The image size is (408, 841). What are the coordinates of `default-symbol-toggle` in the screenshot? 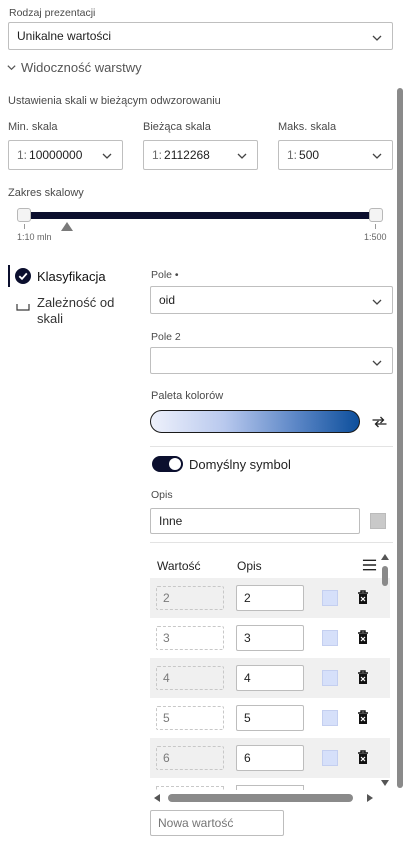 It's located at (167, 464).